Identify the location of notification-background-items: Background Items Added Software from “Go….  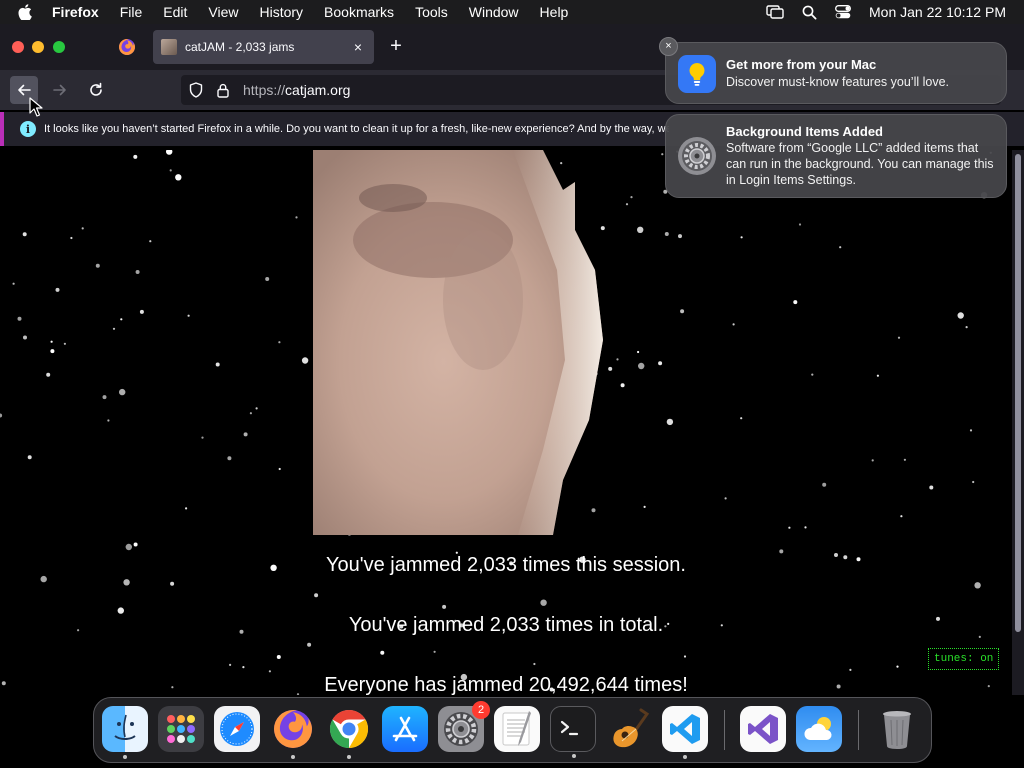
(836, 156).